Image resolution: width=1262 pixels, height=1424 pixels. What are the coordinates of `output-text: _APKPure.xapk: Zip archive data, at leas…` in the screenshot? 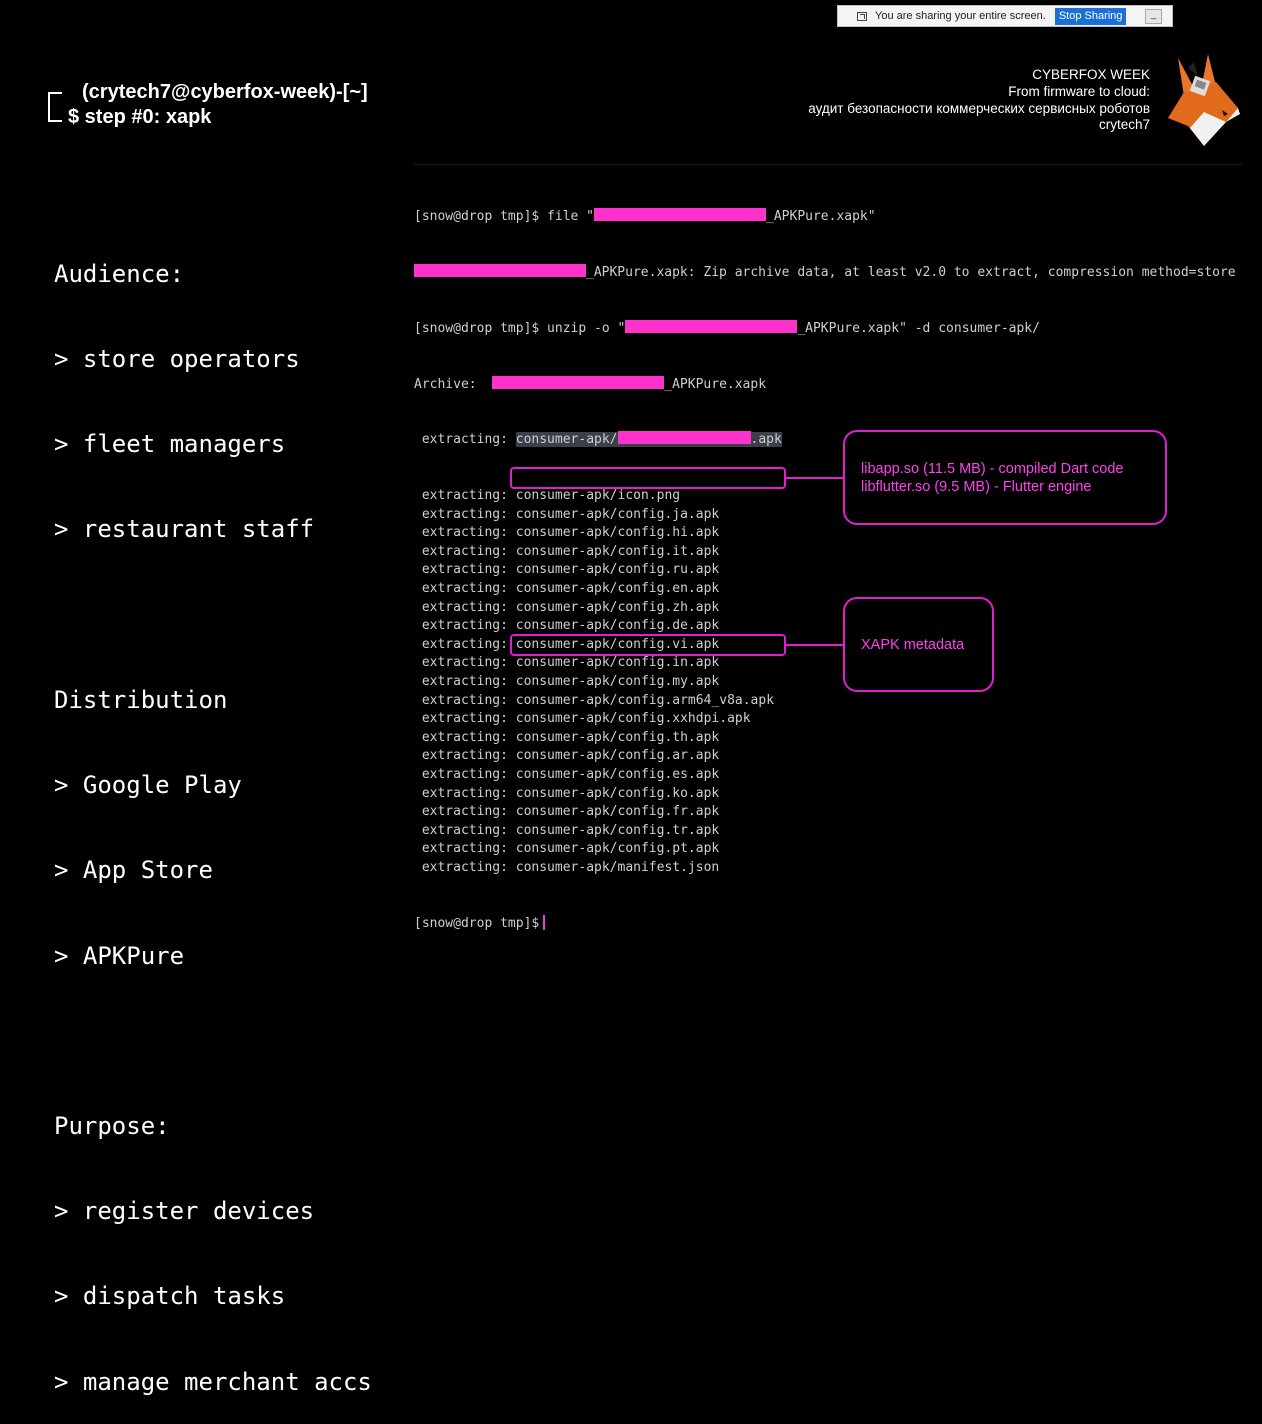 It's located at (911, 272).